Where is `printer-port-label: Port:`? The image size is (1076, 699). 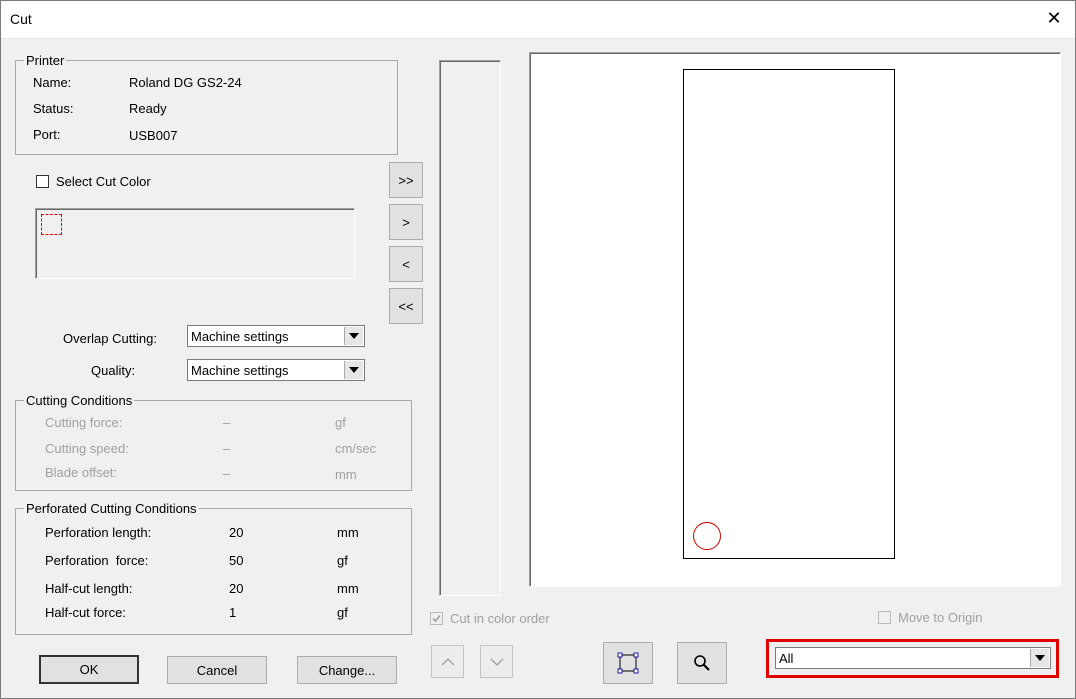
printer-port-label: Port: is located at coordinates (47, 134).